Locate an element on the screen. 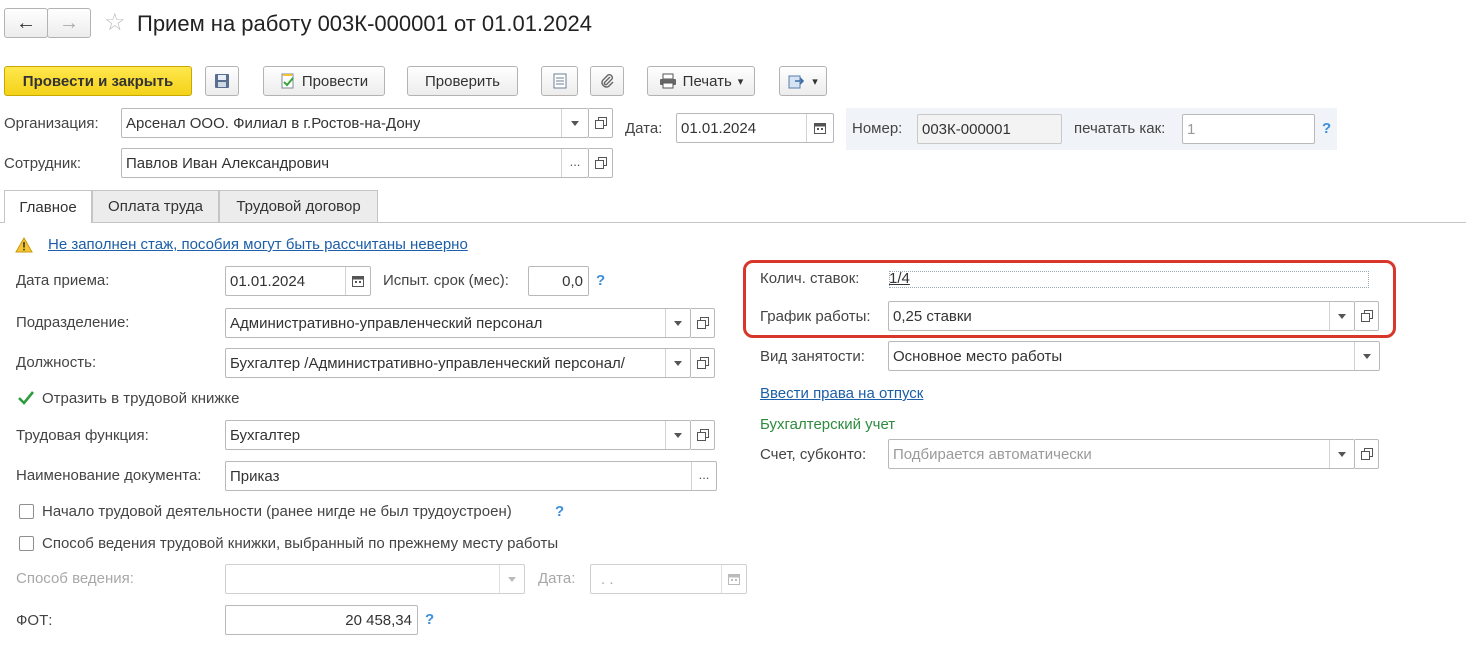 This screenshot has height=658, width=1466. employment-type-field: Основное место работы is located at coordinates (1134, 356).